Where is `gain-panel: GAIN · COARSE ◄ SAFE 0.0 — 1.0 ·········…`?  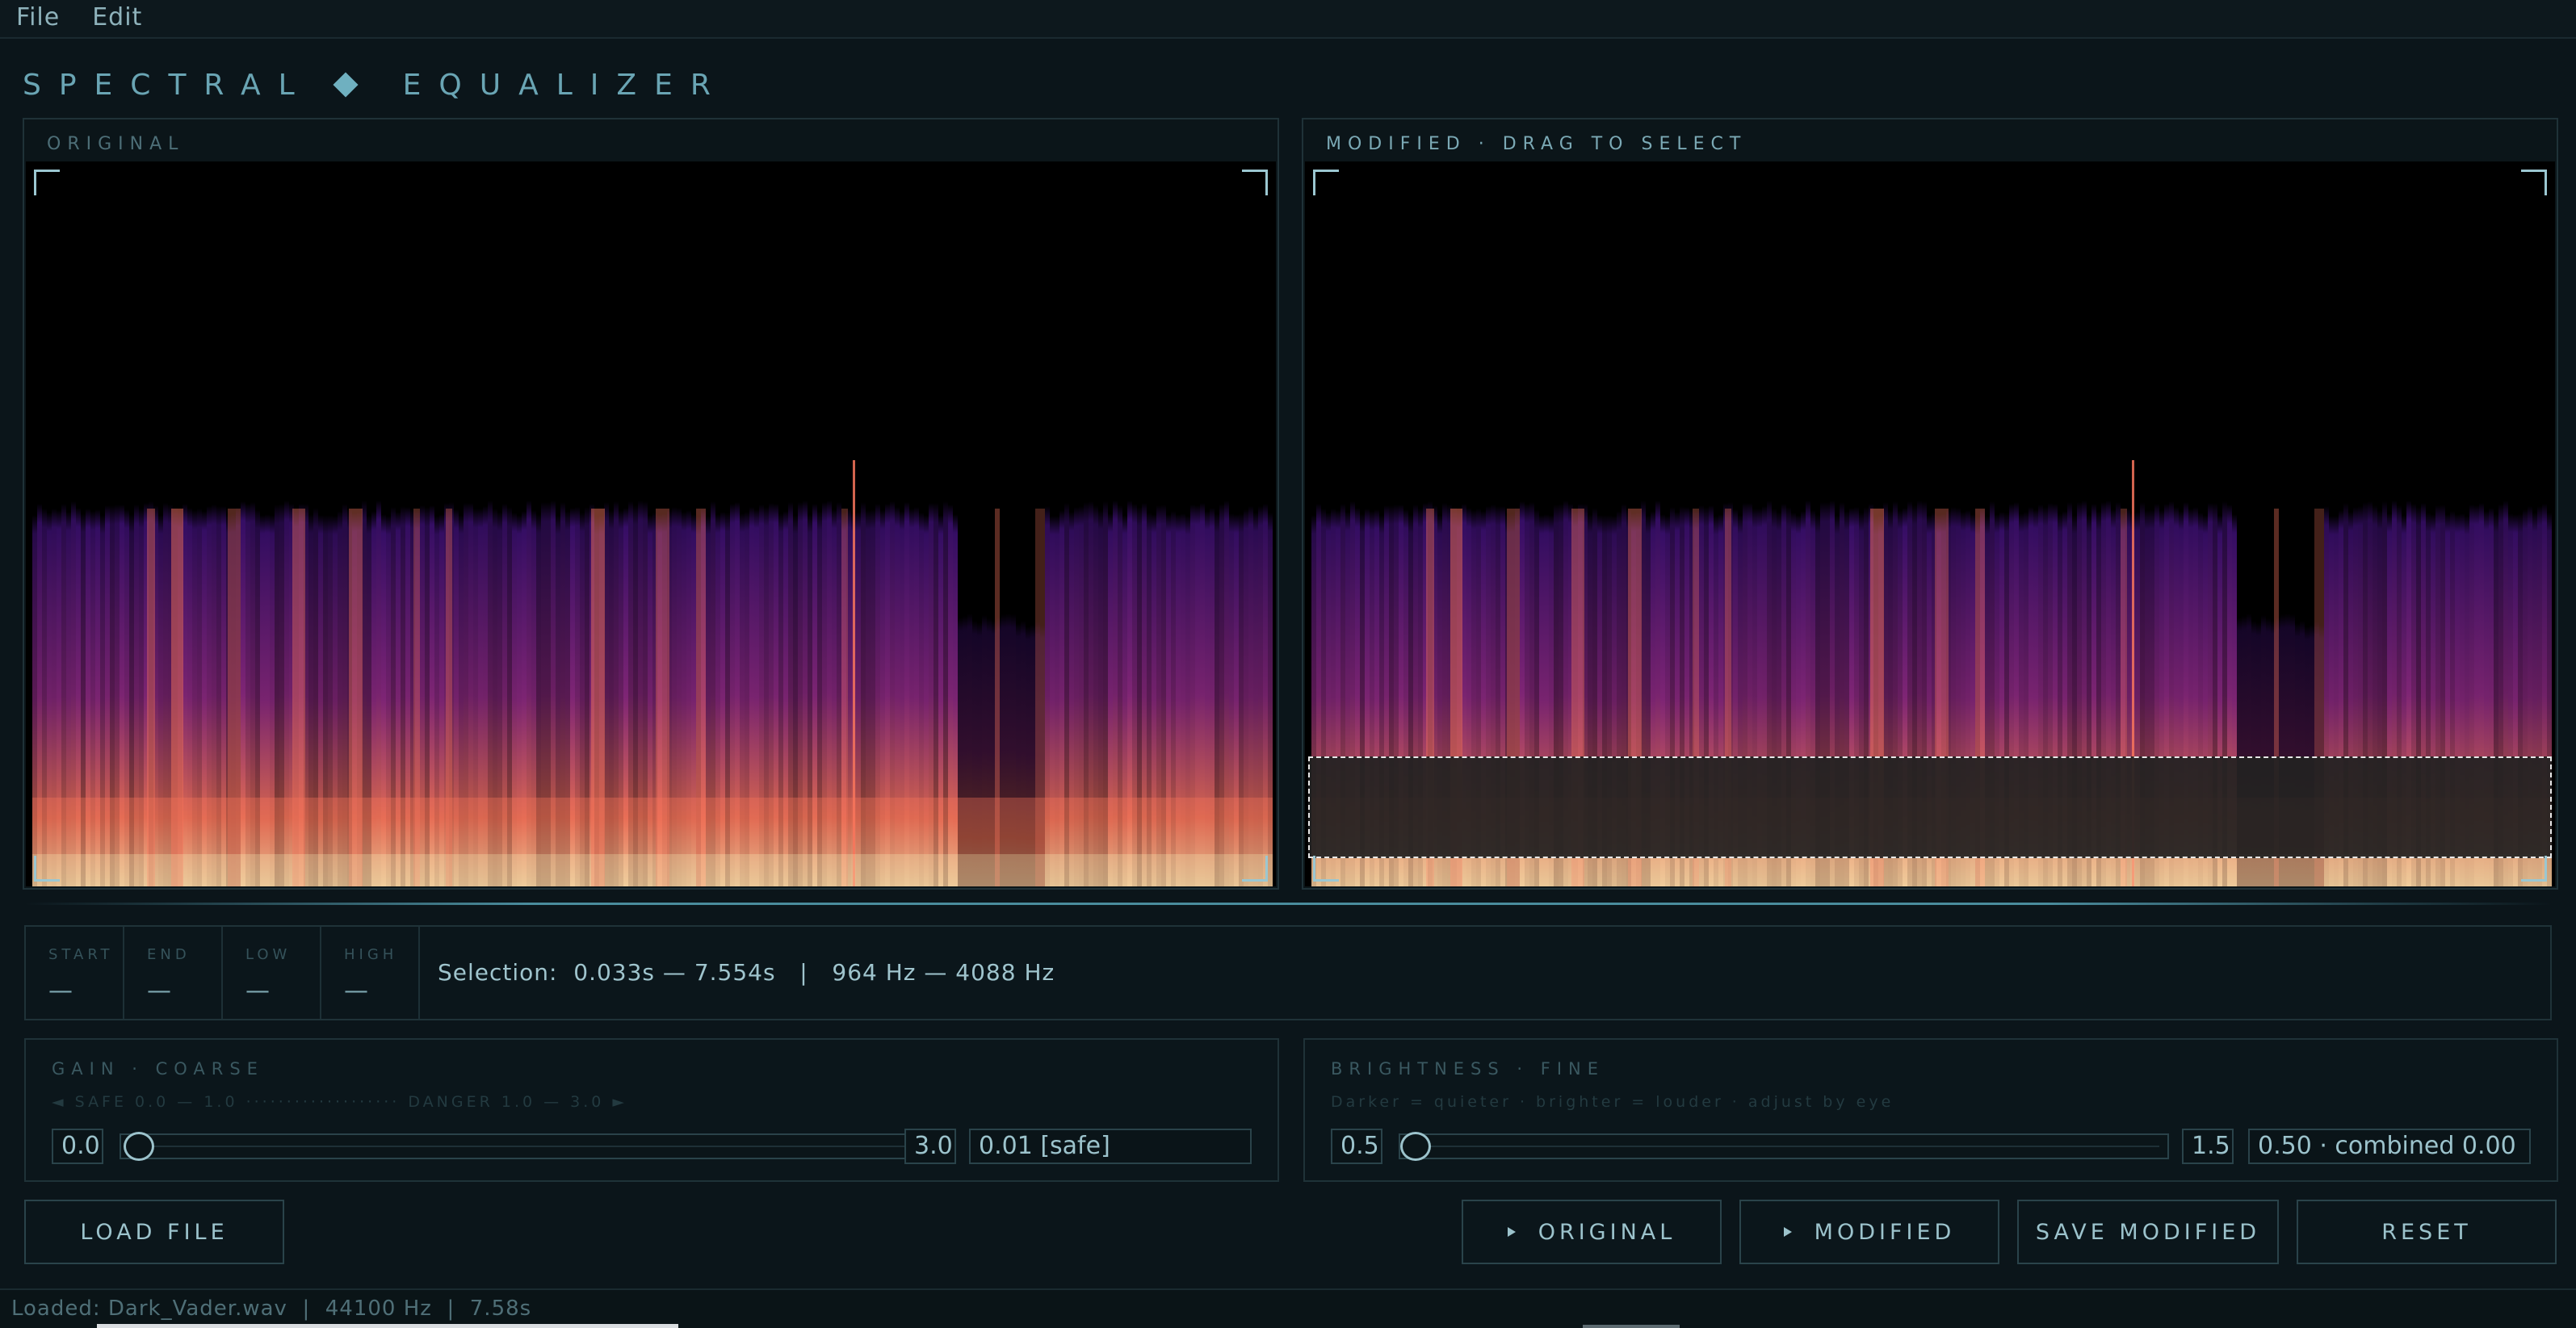
gain-panel: GAIN · COARSE ◄ SAFE 0.0 — 1.0 ·········… is located at coordinates (651, 1110).